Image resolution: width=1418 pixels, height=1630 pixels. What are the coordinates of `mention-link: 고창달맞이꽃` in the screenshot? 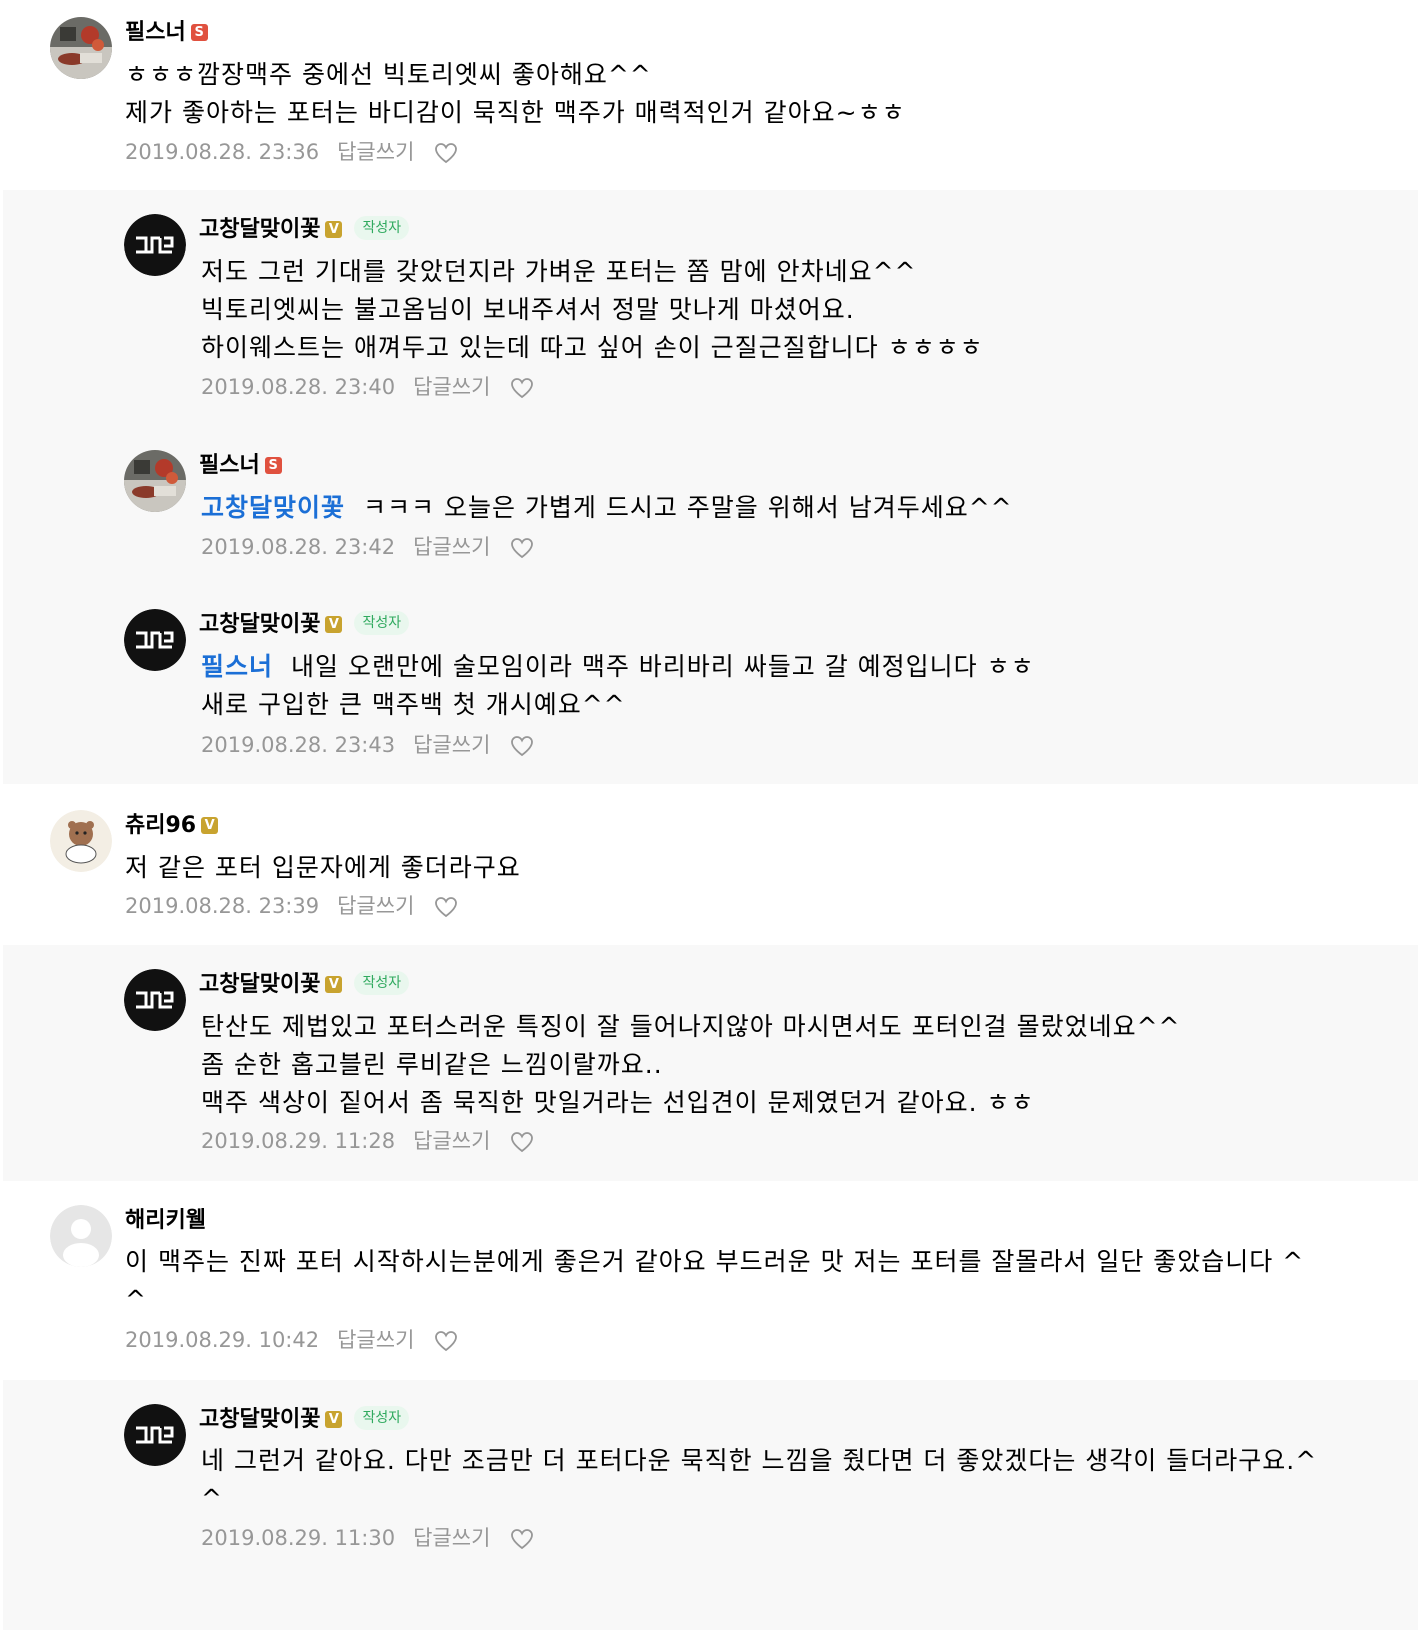 It's located at (273, 507).